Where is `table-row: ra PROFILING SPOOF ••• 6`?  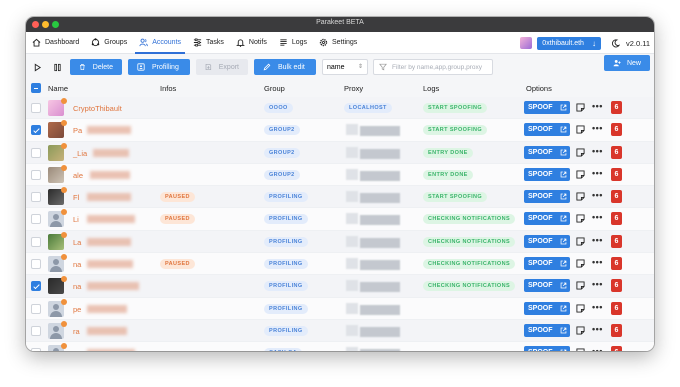 table-row: ra PROFILING SPOOF ••• 6 is located at coordinates (340, 331).